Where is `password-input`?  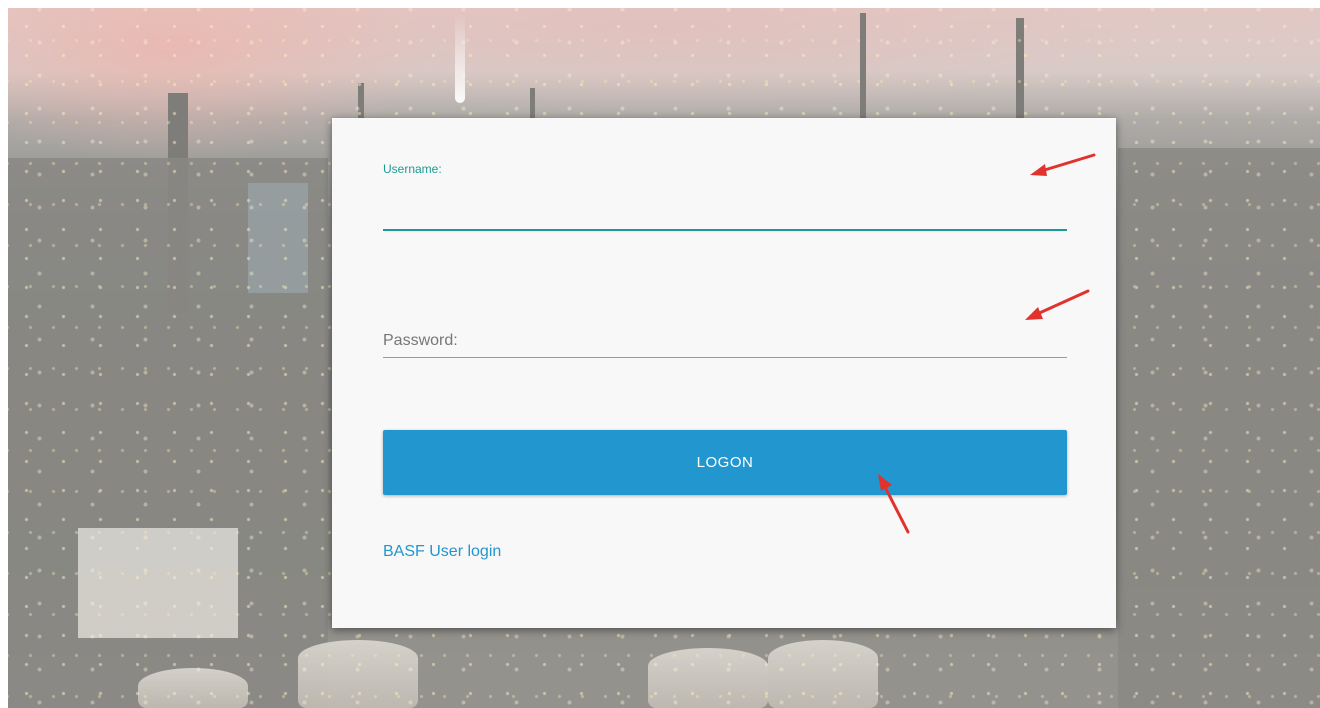 password-input is located at coordinates (725, 341).